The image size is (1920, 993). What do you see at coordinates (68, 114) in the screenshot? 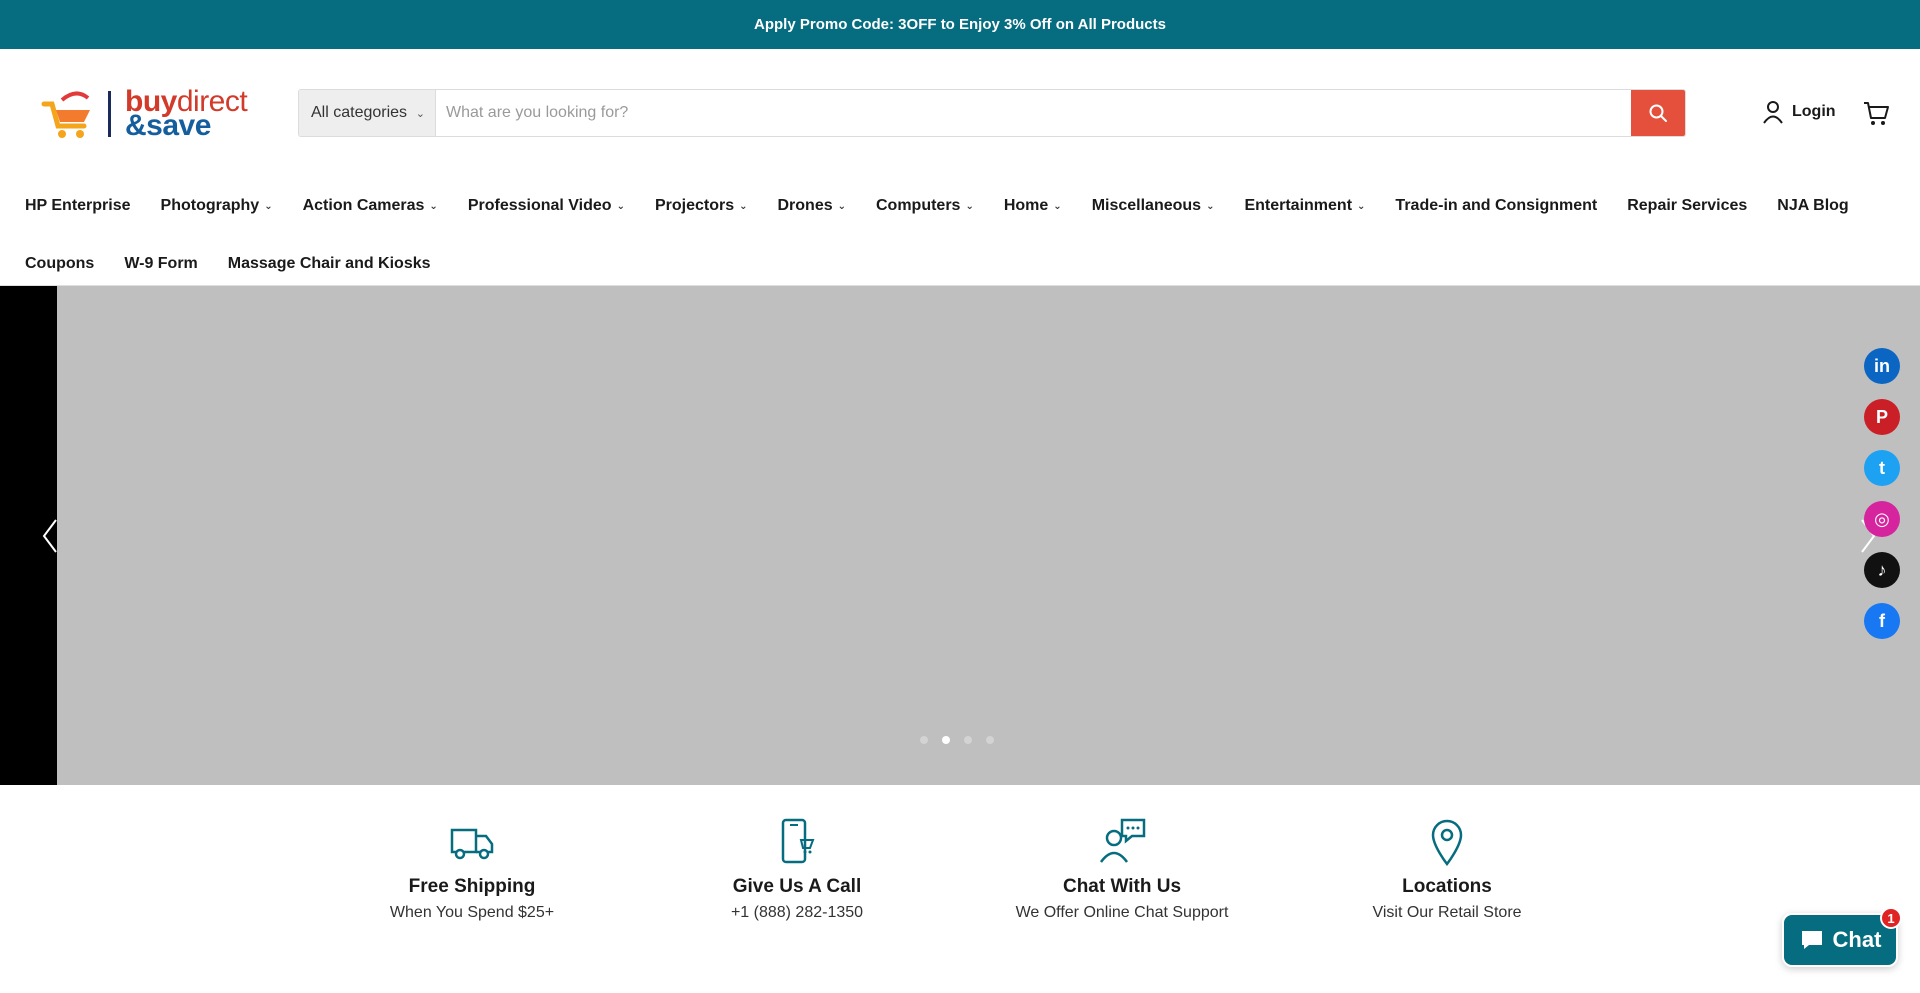
I see `cart-logo-icon` at bounding box center [68, 114].